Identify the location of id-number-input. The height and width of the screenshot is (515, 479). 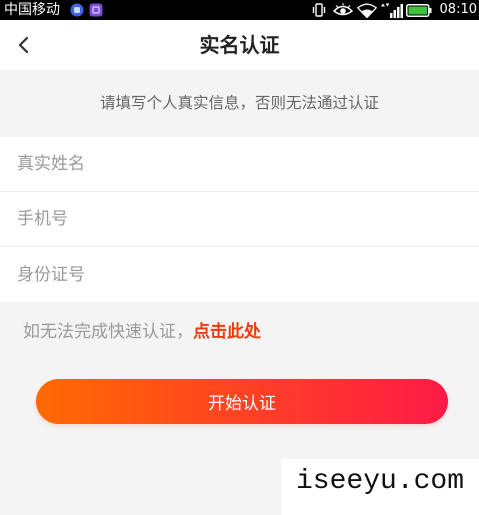
(237, 274).